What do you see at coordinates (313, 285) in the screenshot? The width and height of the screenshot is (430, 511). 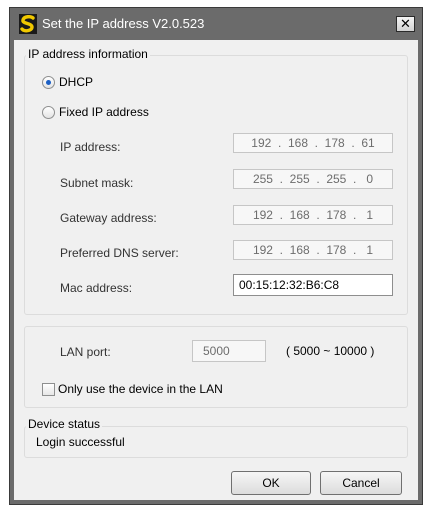 I see `mac-address-field: 00:15:12:32:B6:C8` at bounding box center [313, 285].